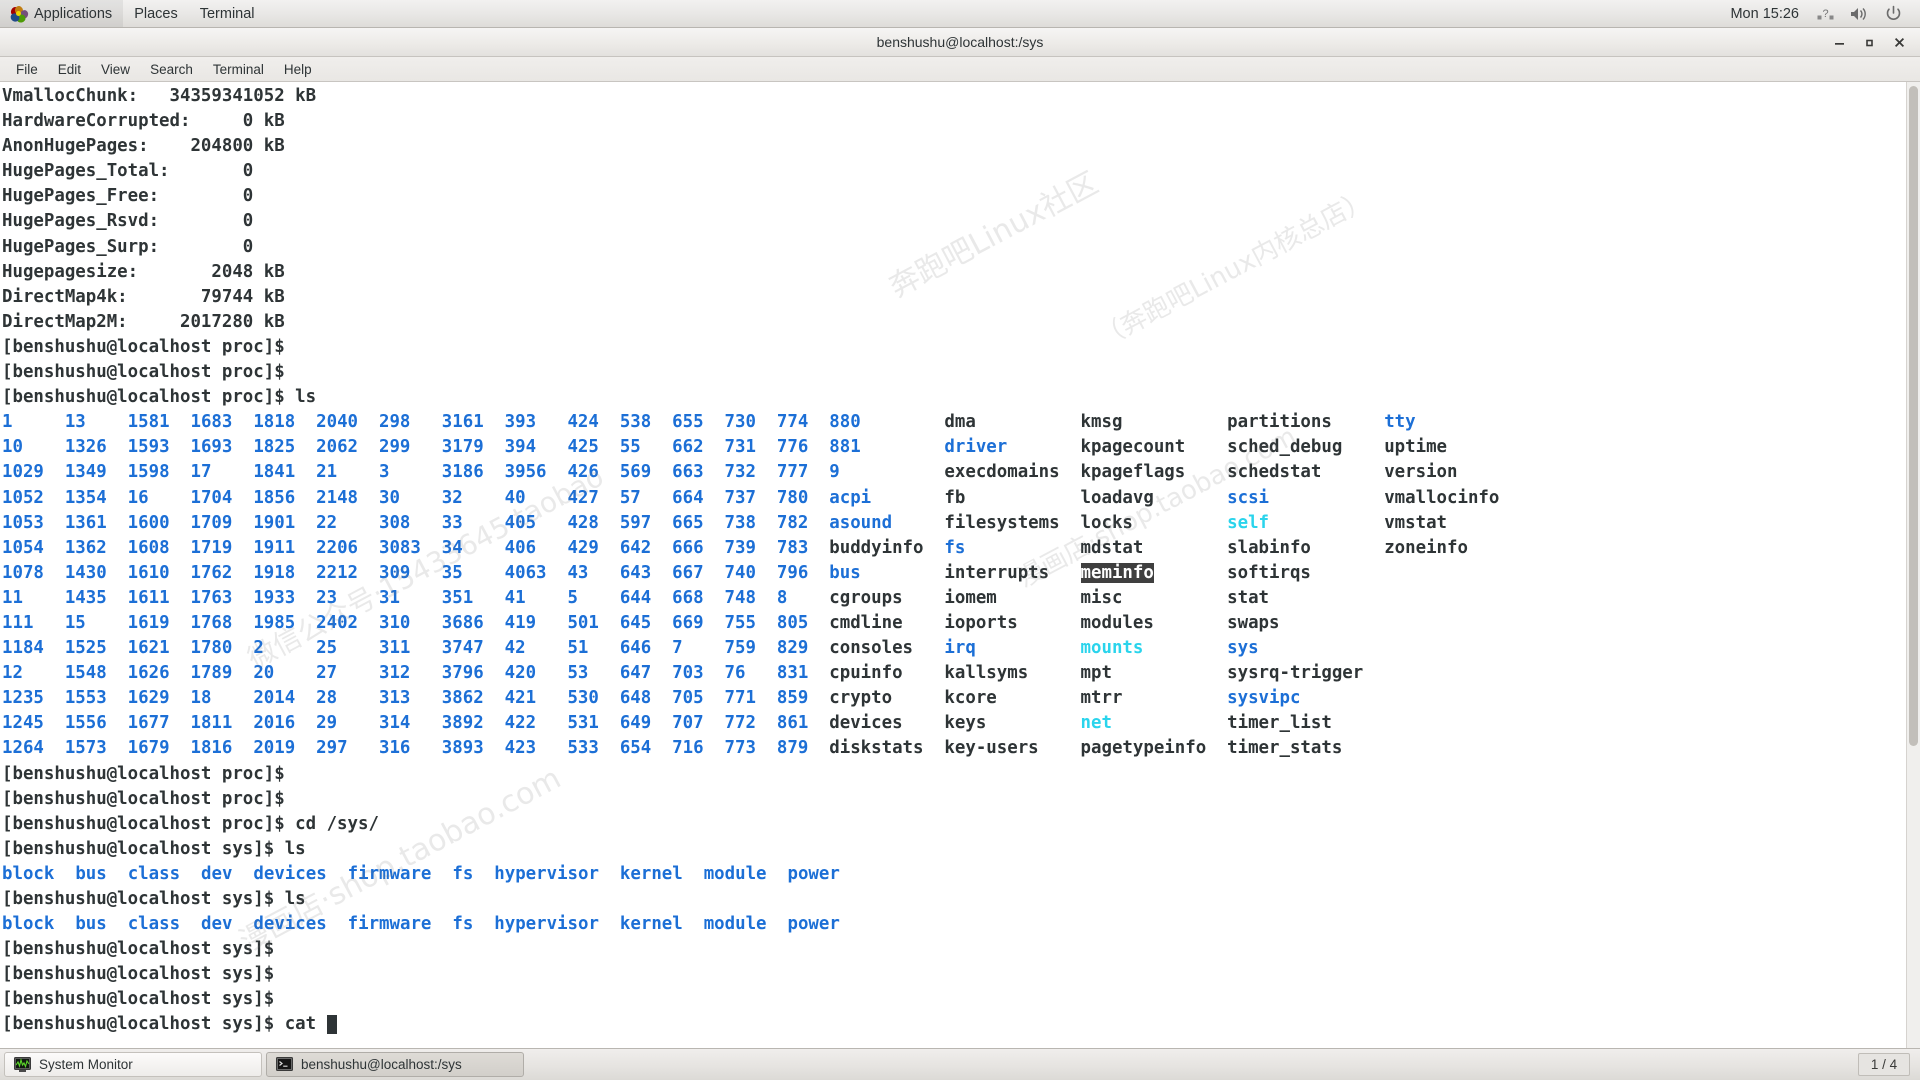 The image size is (1920, 1080). Describe the element at coordinates (1154, 723) in the screenshot. I see `ls-entry: net` at that location.